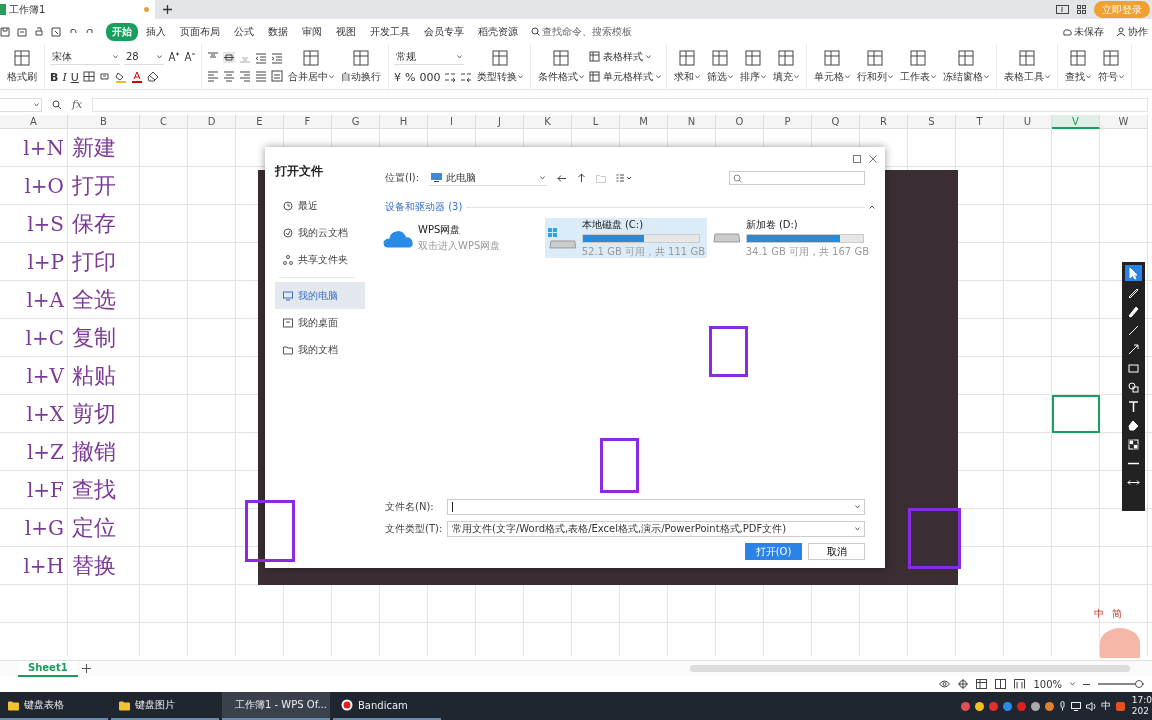 The height and width of the screenshot is (720, 1152). Describe the element at coordinates (626, 238) in the screenshot. I see `drive-item: 本地磁盘 (C:) 52.1 GB 可用，共 111 GB` at that location.